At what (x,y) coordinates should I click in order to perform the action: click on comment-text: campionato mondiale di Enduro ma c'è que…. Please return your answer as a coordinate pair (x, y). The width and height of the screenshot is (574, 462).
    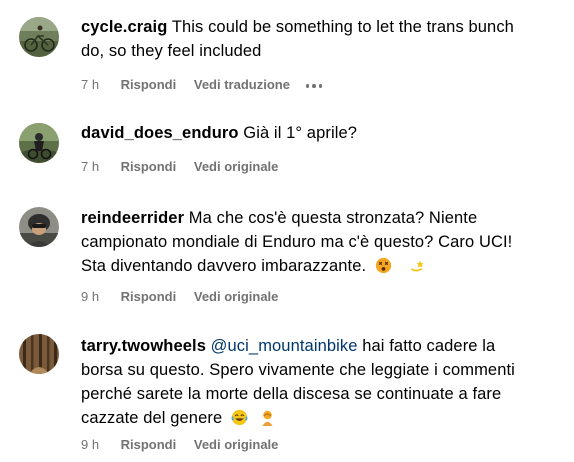
    Looking at the image, I should click on (297, 242).